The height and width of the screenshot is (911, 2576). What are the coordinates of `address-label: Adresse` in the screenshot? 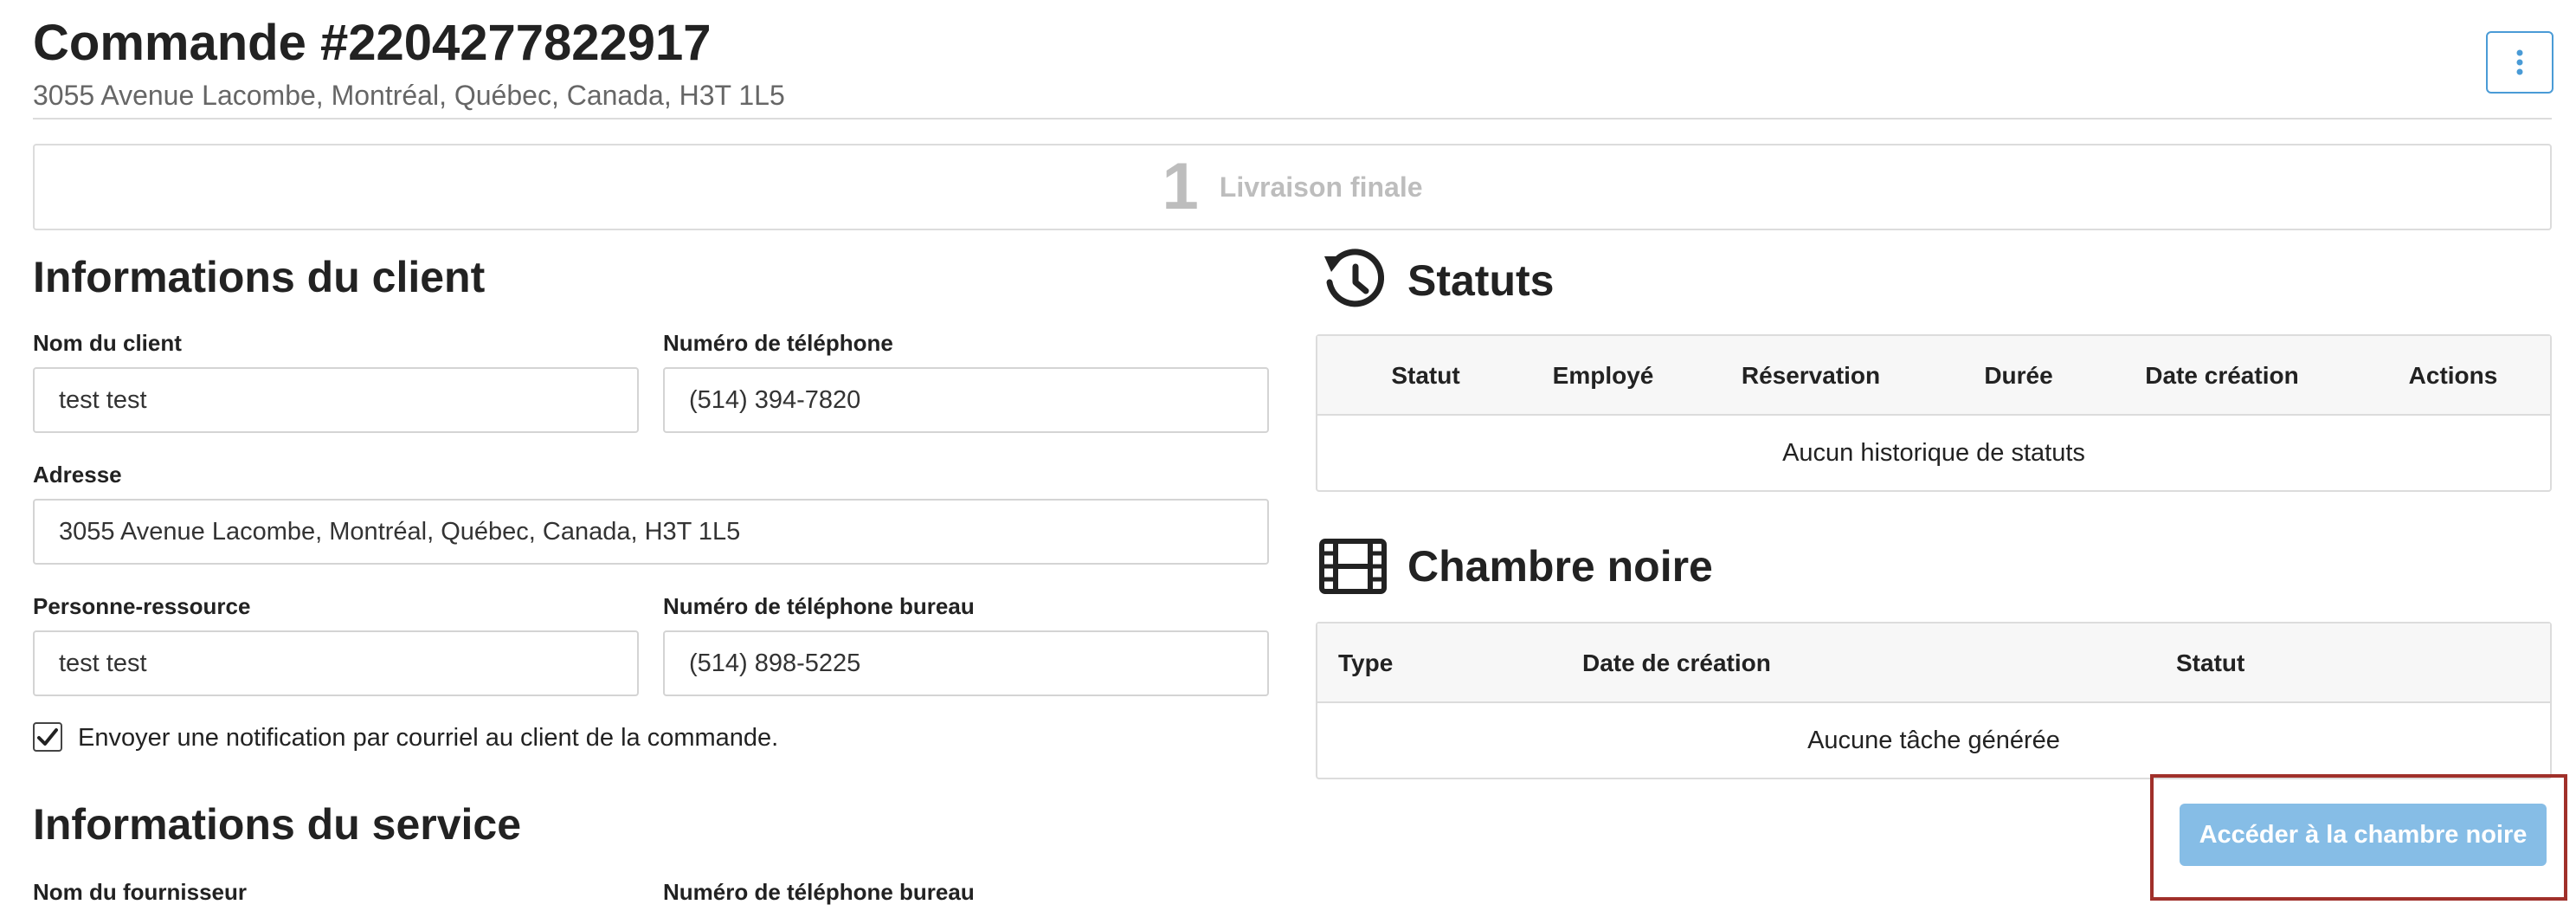 It's located at (77, 475).